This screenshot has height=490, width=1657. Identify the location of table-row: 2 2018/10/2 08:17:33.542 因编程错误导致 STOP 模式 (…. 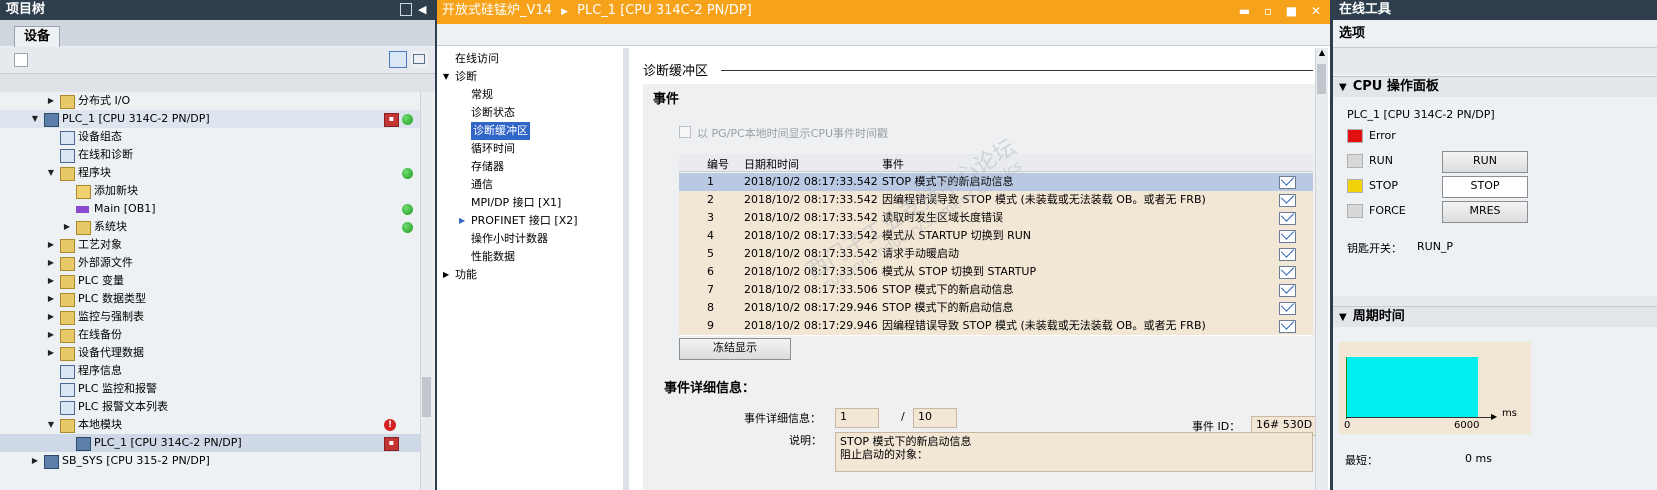
(996, 200).